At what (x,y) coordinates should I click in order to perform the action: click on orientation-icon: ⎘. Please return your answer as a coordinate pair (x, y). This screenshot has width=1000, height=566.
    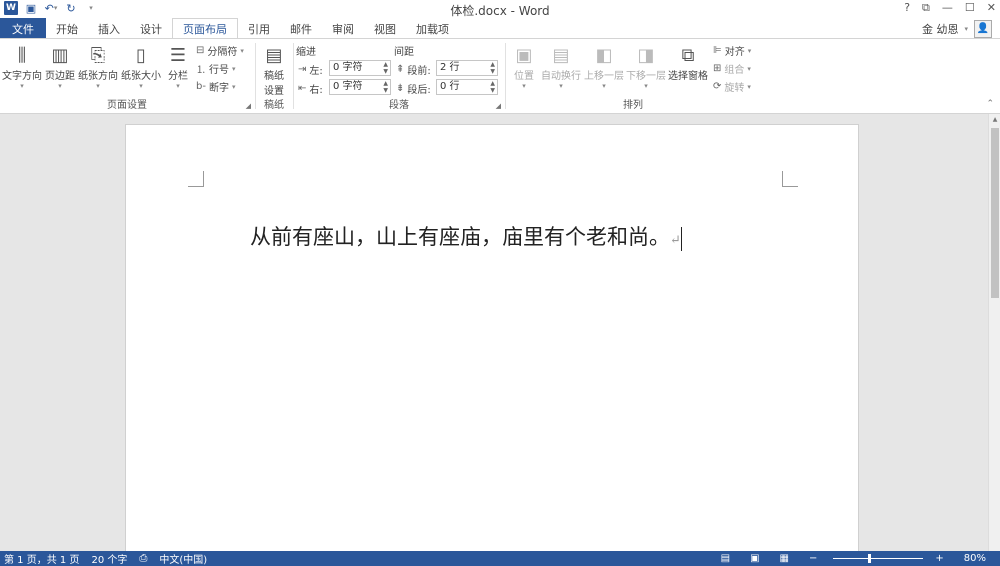
    Looking at the image, I should click on (98, 55).